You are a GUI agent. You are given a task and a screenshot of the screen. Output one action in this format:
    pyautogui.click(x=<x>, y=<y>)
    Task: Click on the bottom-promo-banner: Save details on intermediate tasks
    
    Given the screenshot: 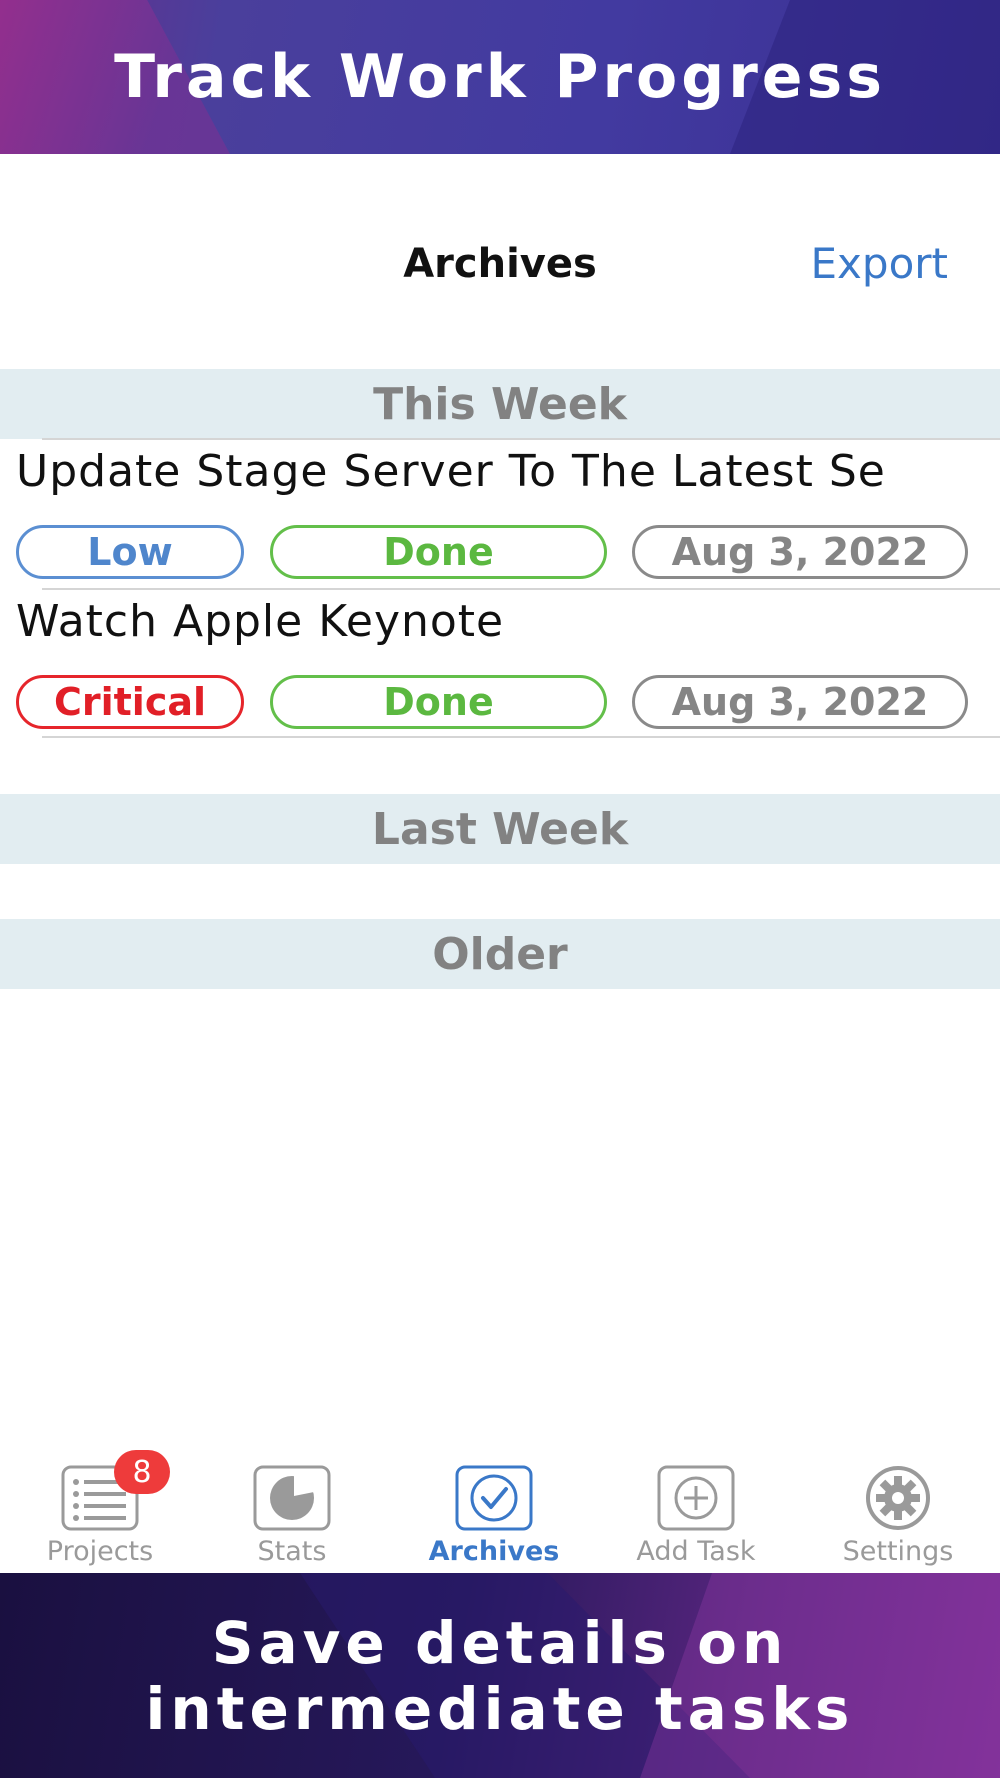 What is the action you would take?
    pyautogui.click(x=500, y=1675)
    